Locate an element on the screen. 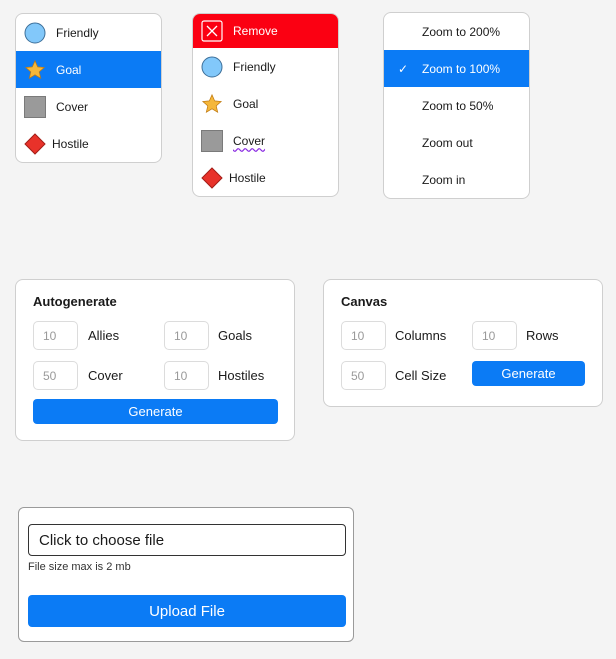 This screenshot has height=659, width=616. menu-item-zoom-50: Zoom to 50% is located at coordinates (456, 105).